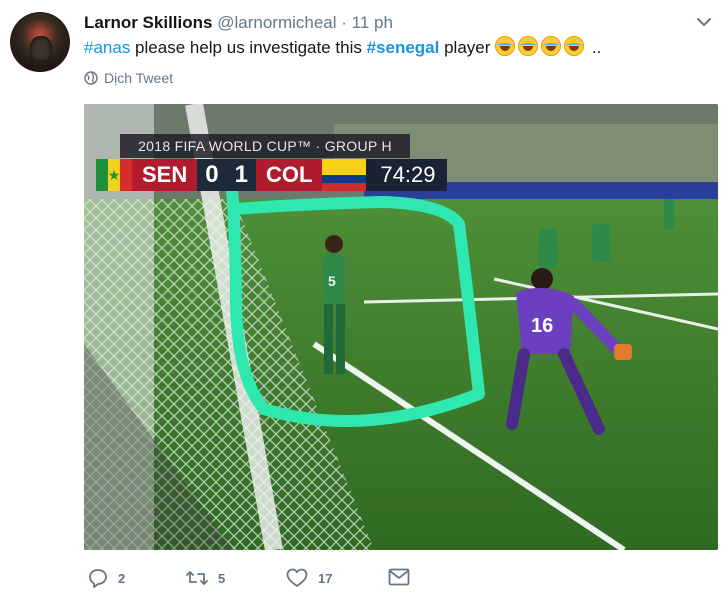  What do you see at coordinates (309, 578) in the screenshot?
I see `like-button: 17` at bounding box center [309, 578].